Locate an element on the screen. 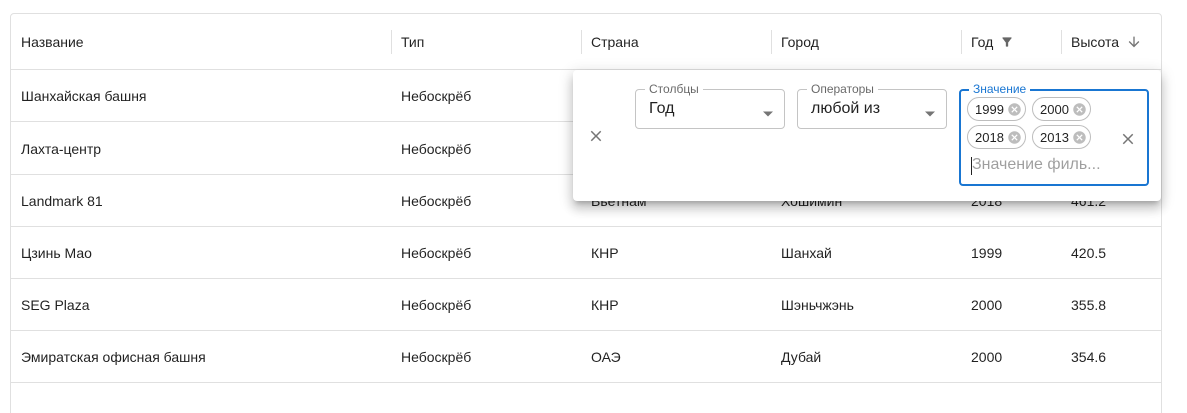  column-header-label: Название is located at coordinates (52, 42).